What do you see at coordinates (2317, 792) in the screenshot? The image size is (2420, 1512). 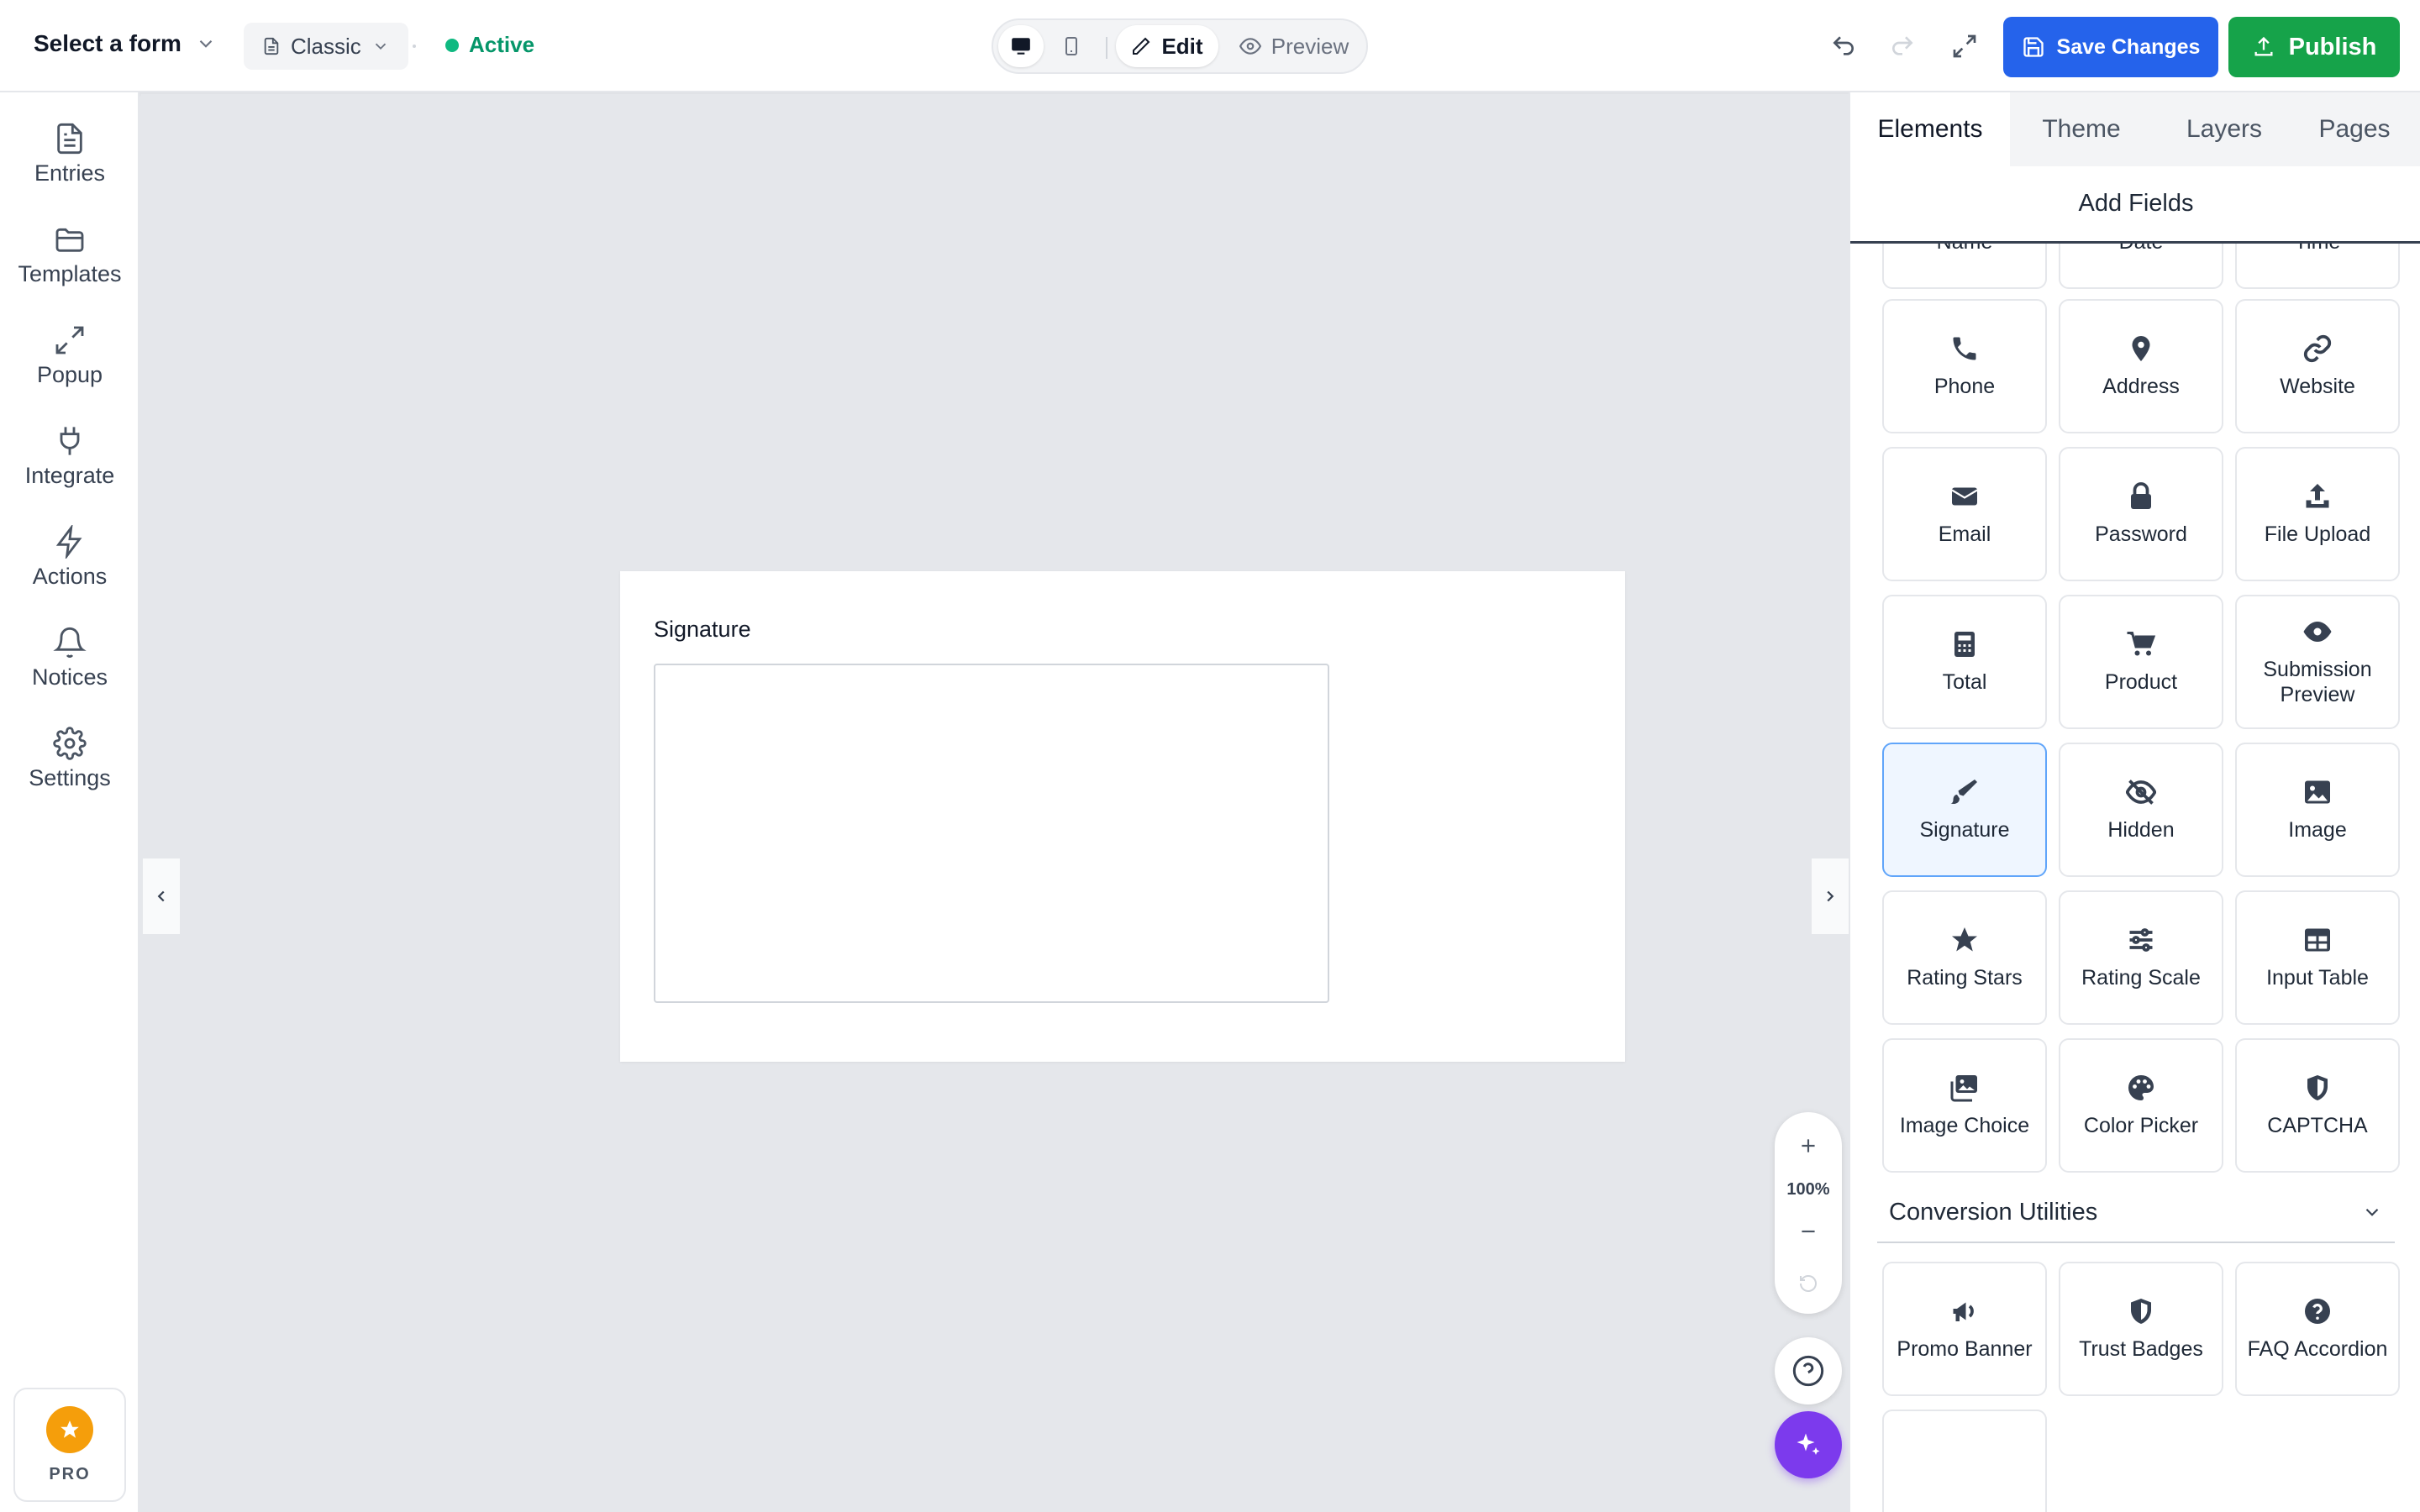 I see `image-icon` at bounding box center [2317, 792].